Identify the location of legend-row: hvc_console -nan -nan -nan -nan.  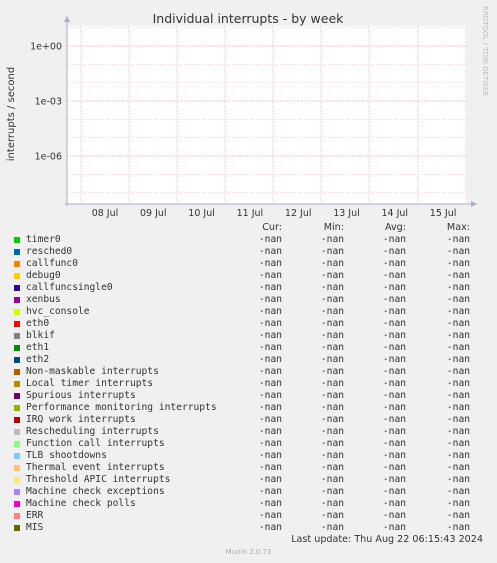
(249, 312).